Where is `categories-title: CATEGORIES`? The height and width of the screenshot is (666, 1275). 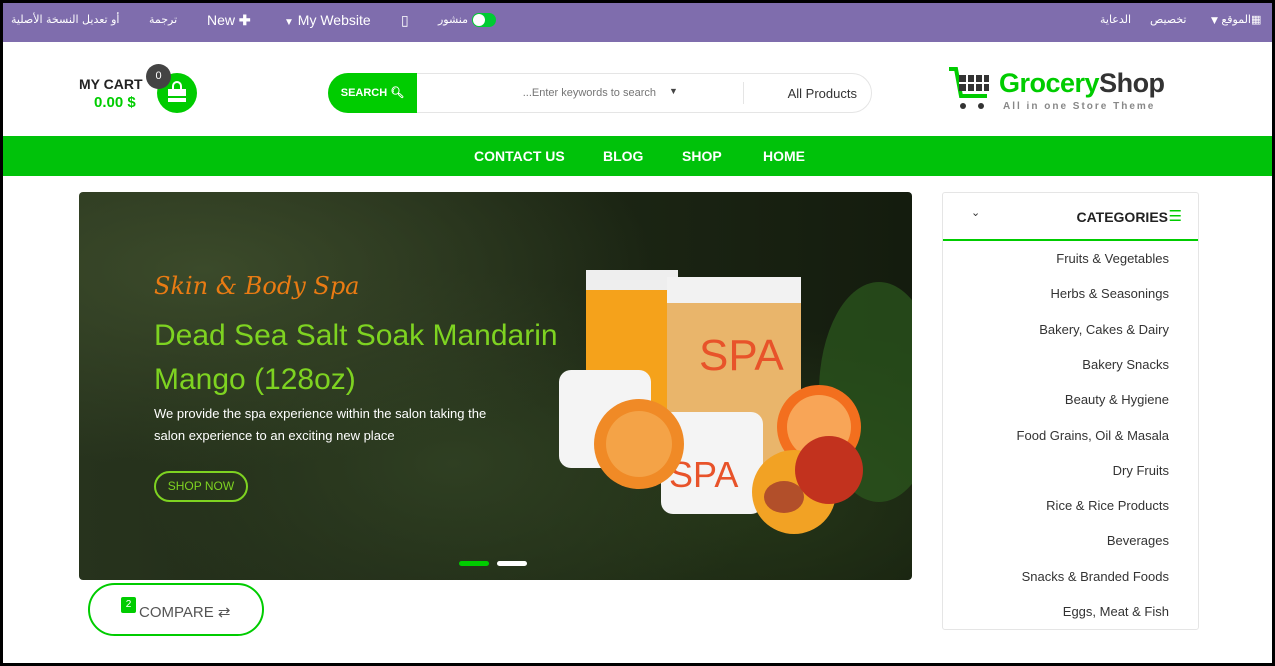 categories-title: CATEGORIES is located at coordinates (1122, 217).